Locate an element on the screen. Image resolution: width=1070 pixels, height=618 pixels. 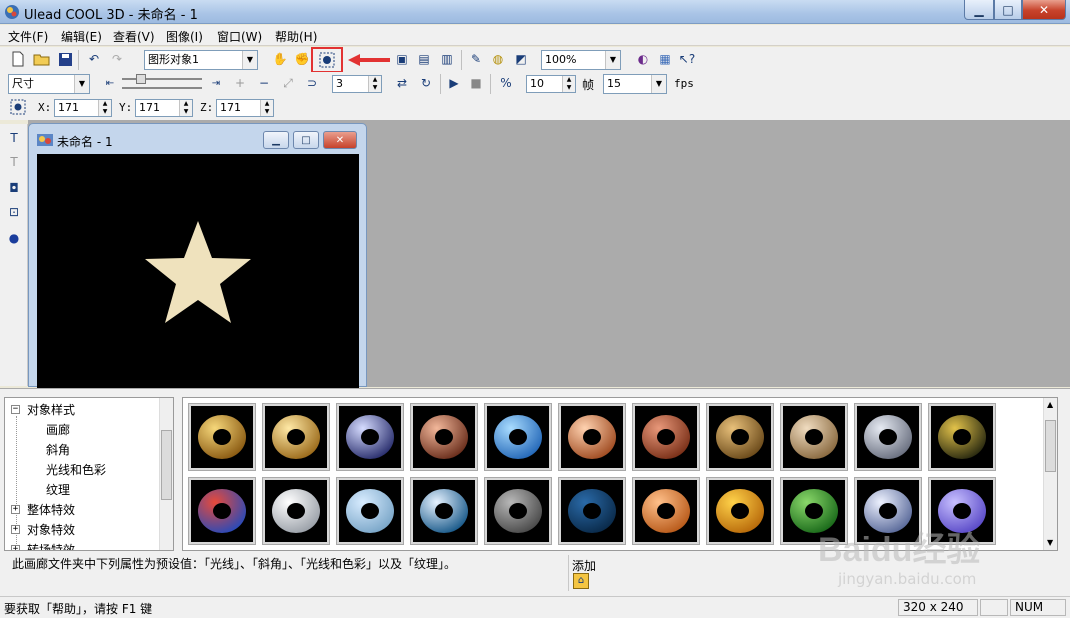
side-view-icon: ▤ is located at coordinates (424, 59).